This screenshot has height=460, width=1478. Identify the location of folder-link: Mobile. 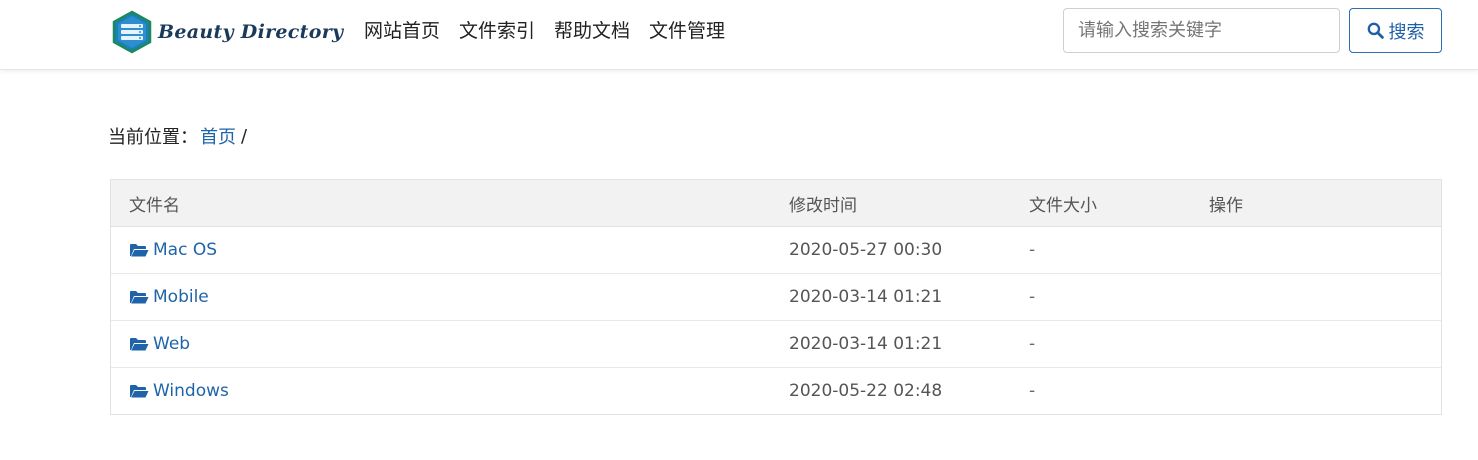
(169, 297).